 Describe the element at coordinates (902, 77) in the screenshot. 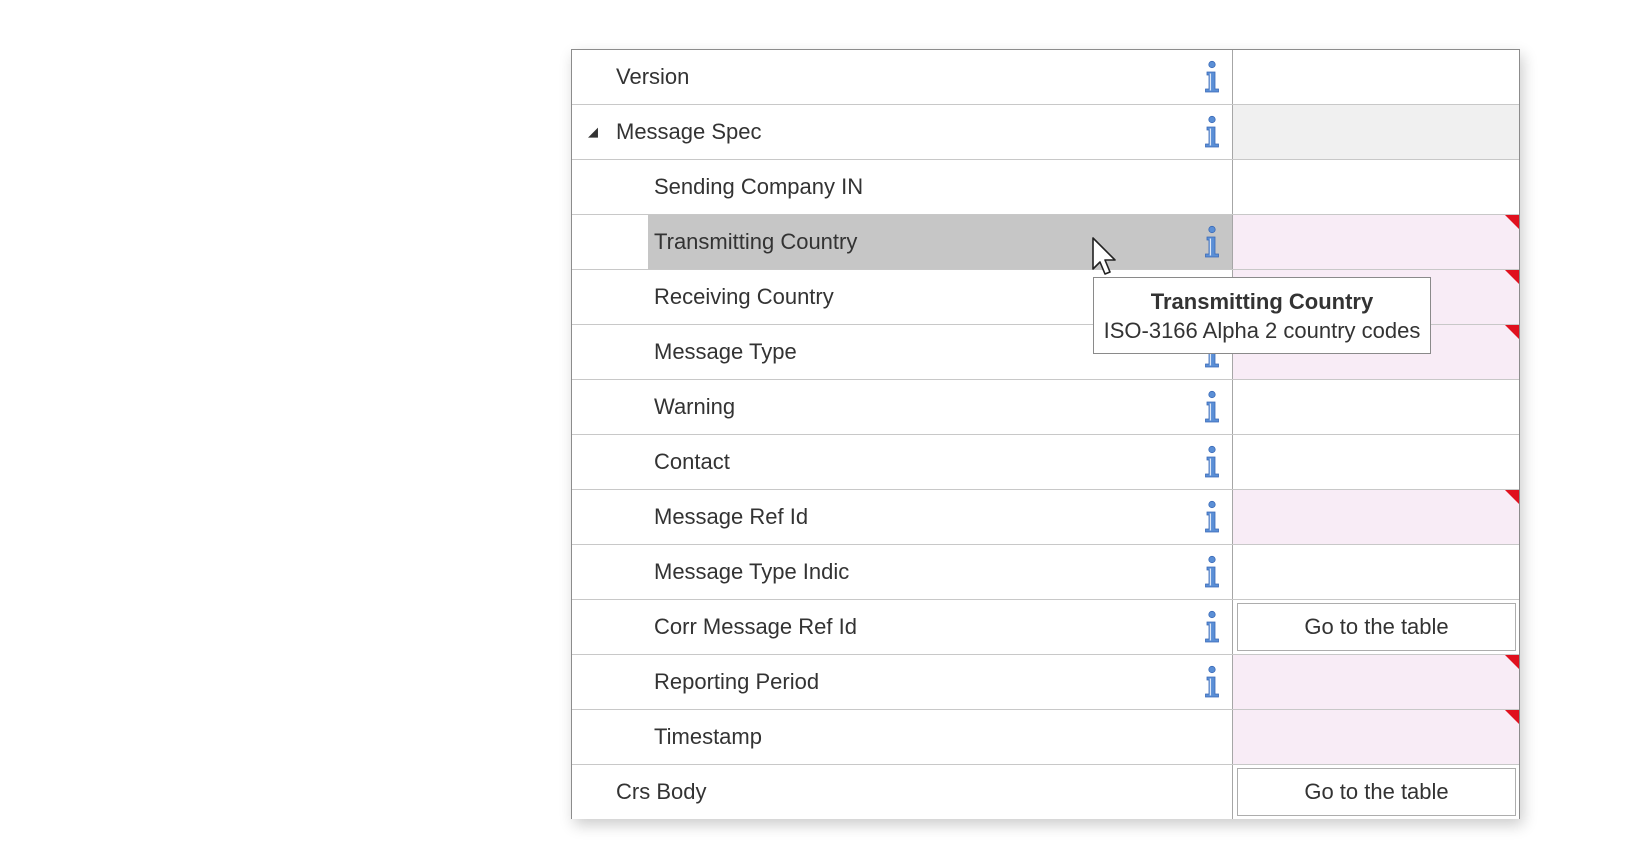

I see `property-name-cell: Version` at that location.